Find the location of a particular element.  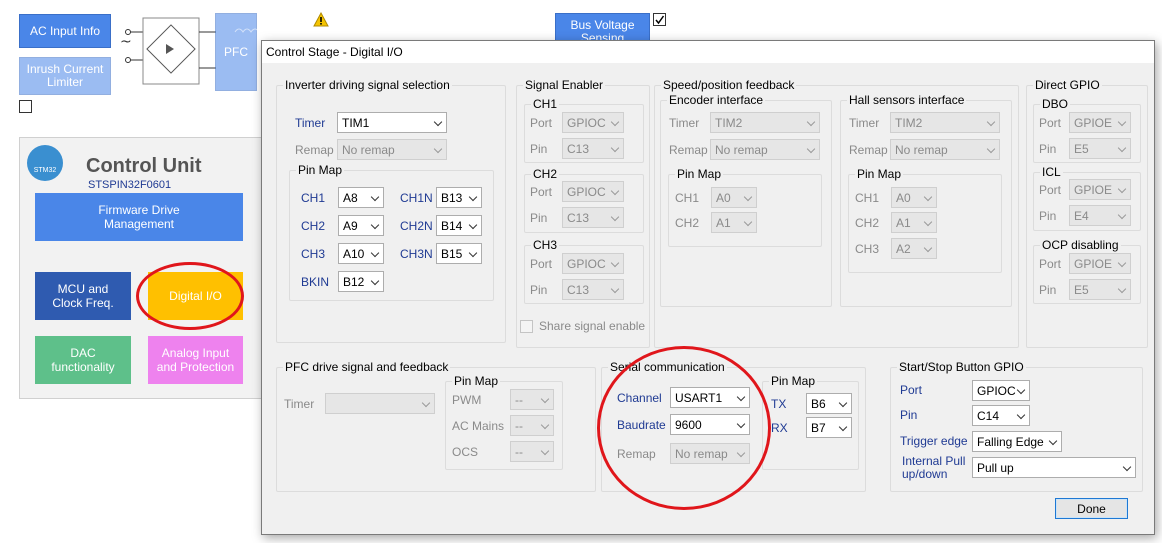

se-ch1-port-label: Port is located at coordinates (541, 123).